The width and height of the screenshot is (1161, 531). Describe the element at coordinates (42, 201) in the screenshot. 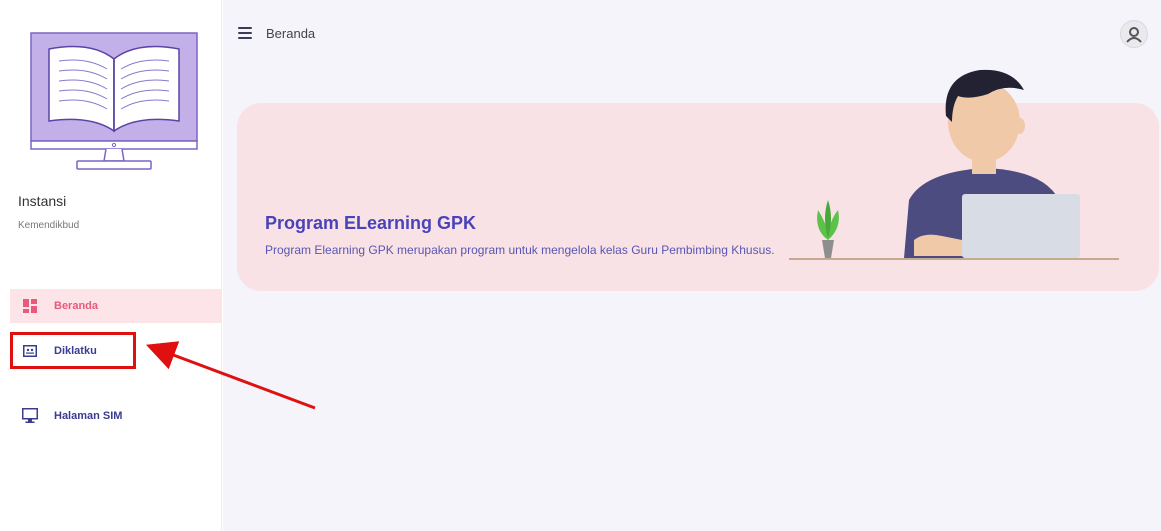

I see `institution-title: Instansi` at that location.